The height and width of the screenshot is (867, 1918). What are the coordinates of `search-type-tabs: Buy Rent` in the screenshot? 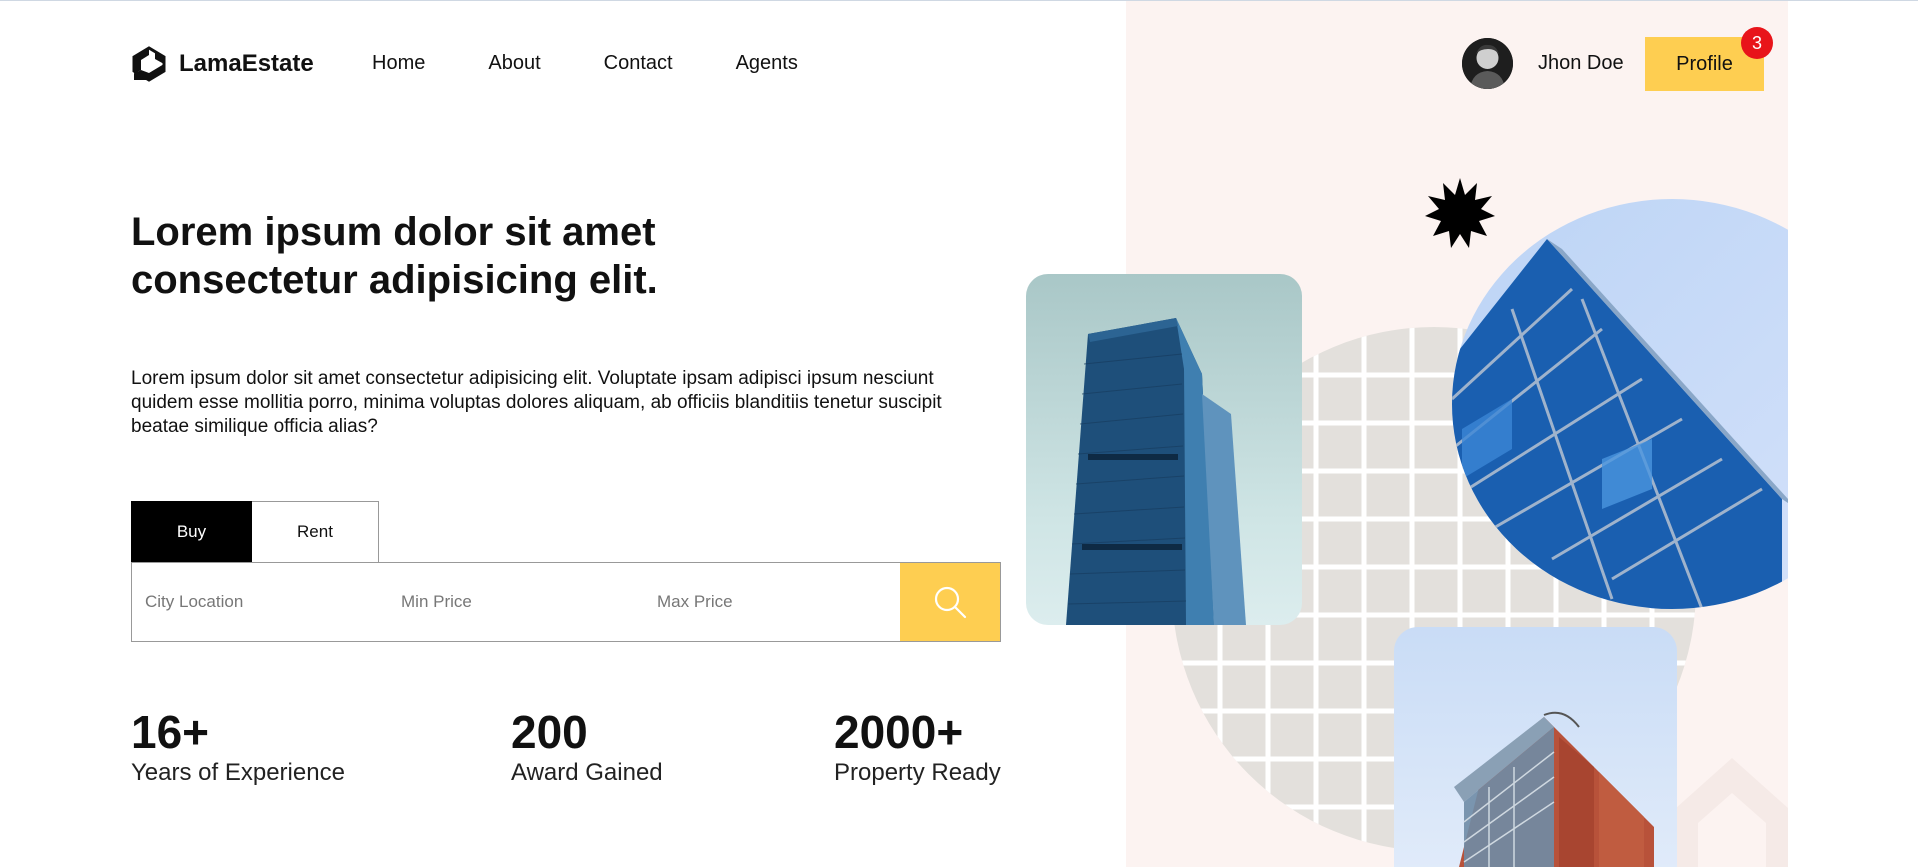 It's located at (255, 532).